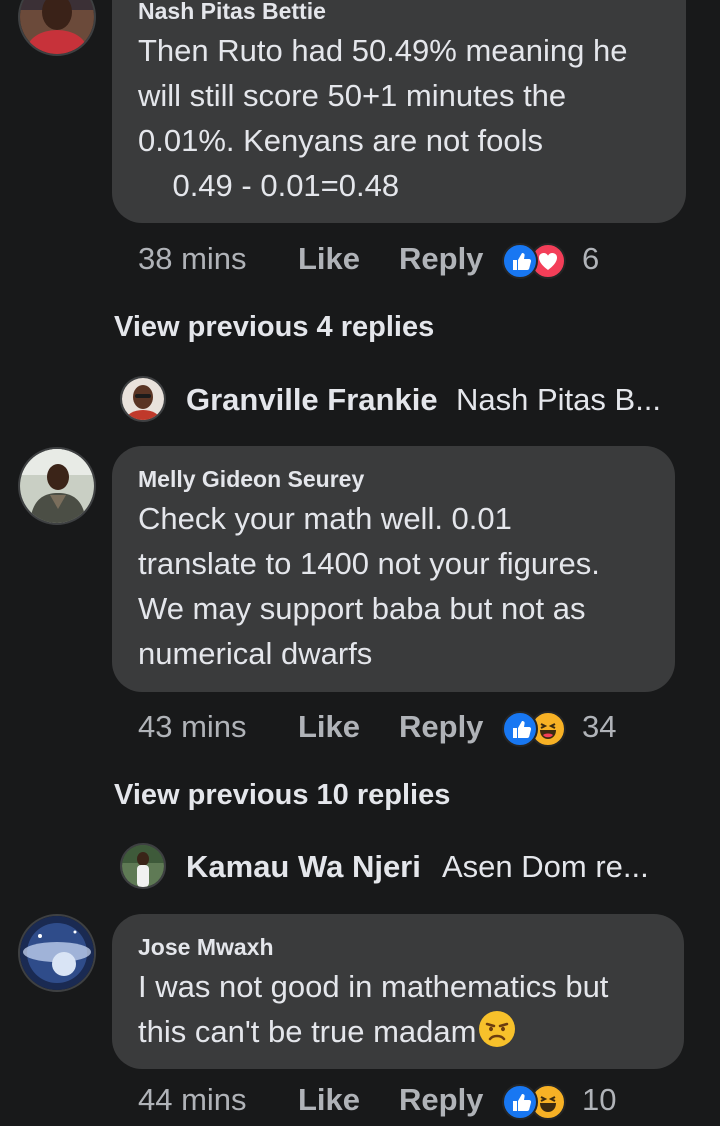 The height and width of the screenshot is (1126, 720). I want to click on view-previous-replies: View previous 4 replies, so click(274, 327).